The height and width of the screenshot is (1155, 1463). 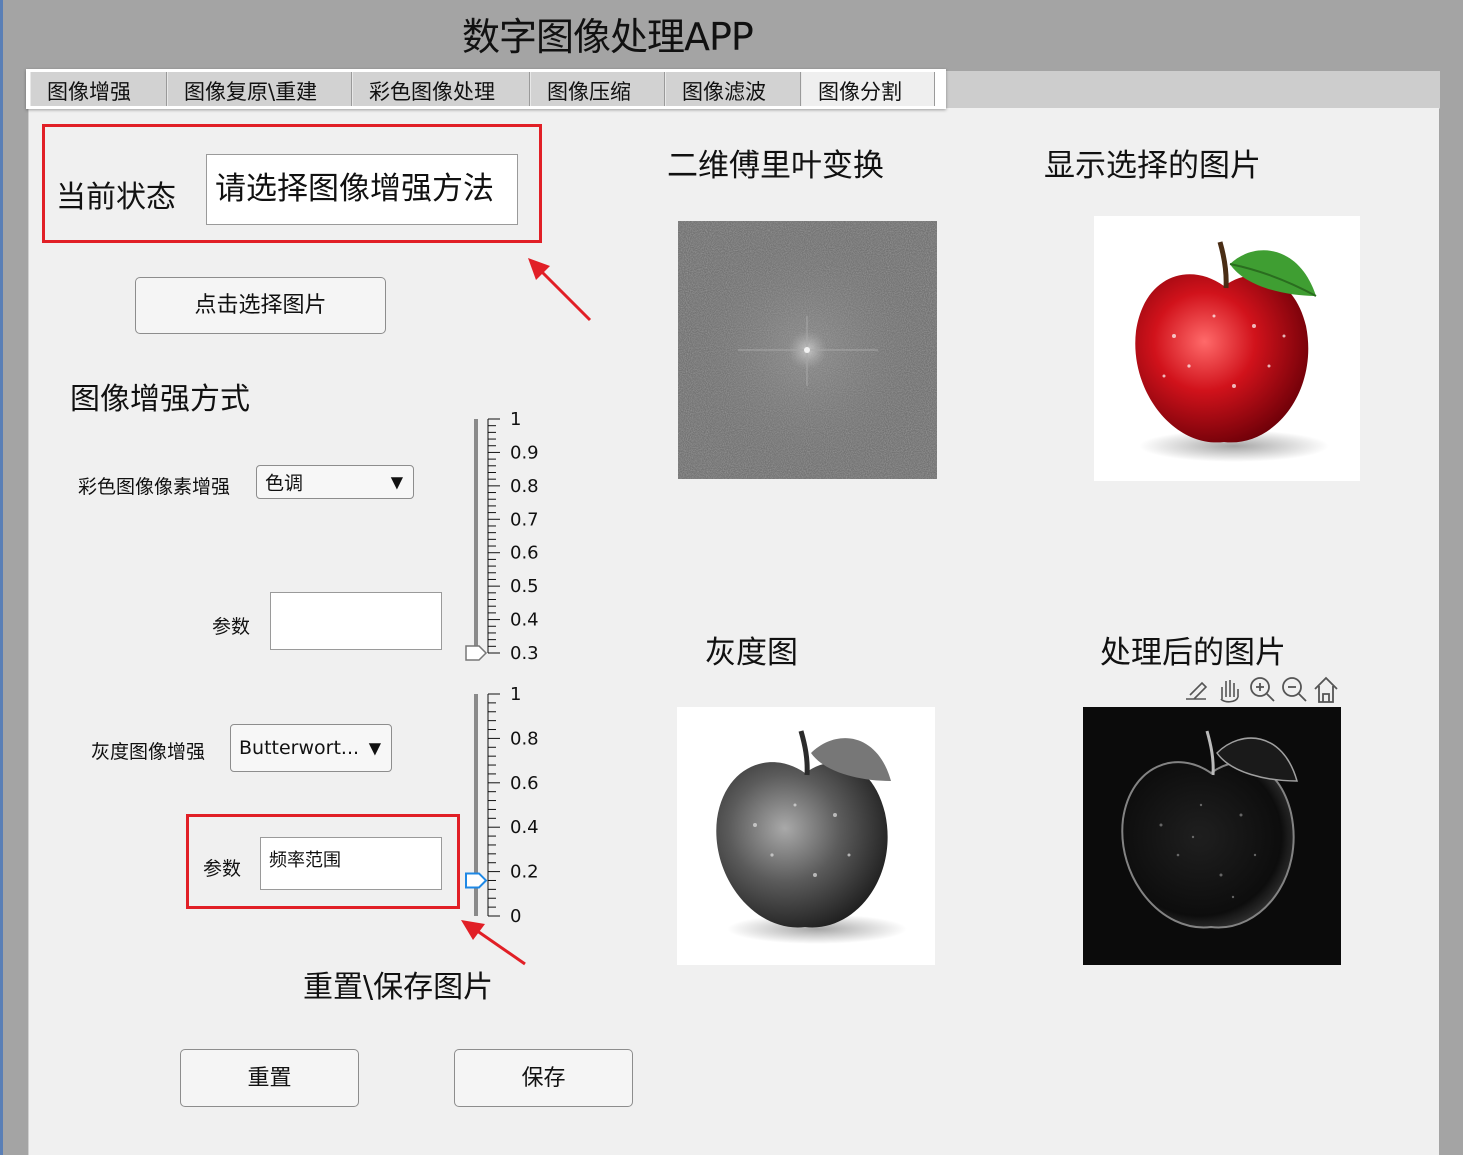 I want to click on tab-image-enhance: 图像增强, so click(x=98, y=89).